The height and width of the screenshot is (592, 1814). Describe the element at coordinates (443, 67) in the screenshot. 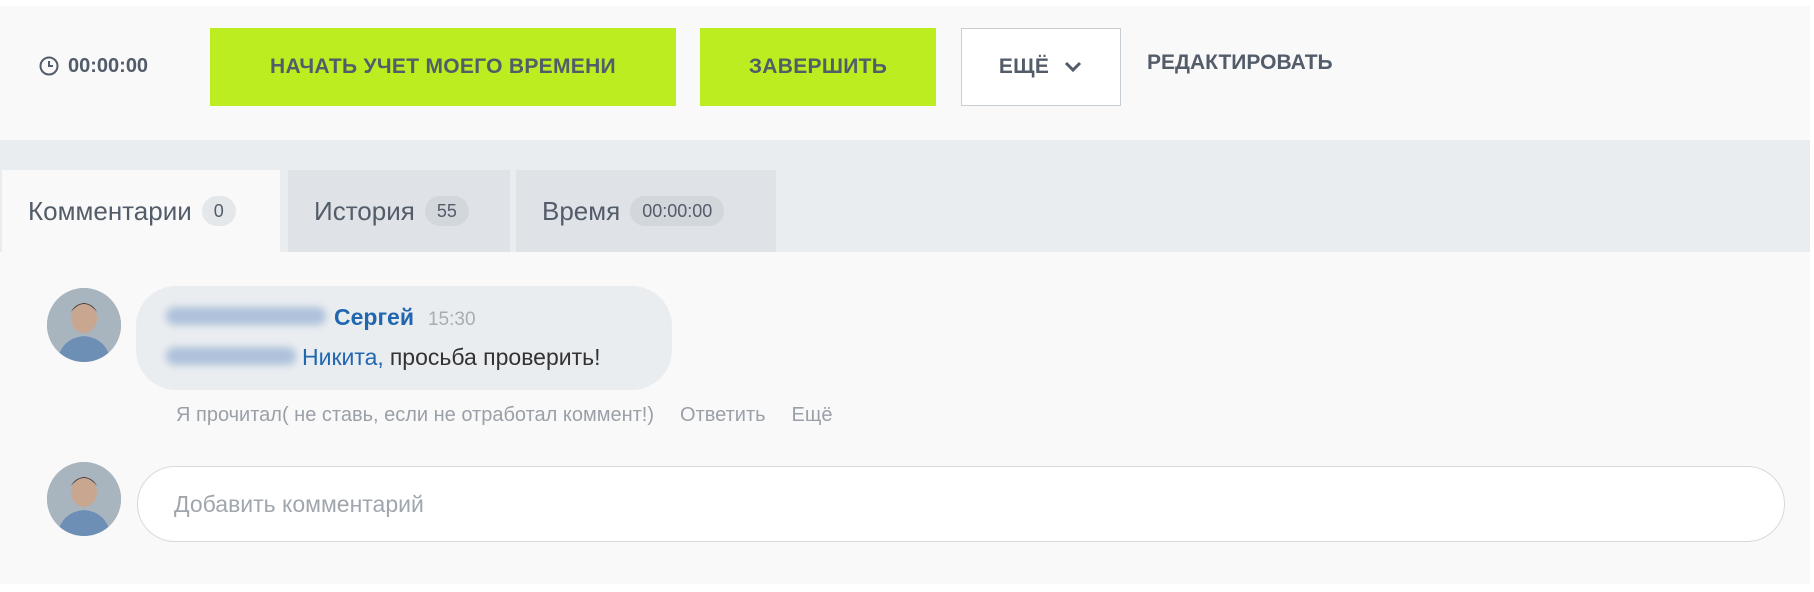

I see `start-time-tracking-button: НАЧАТЬ УЧЕТ МОЕГО ВРЕМЕНИ` at that location.